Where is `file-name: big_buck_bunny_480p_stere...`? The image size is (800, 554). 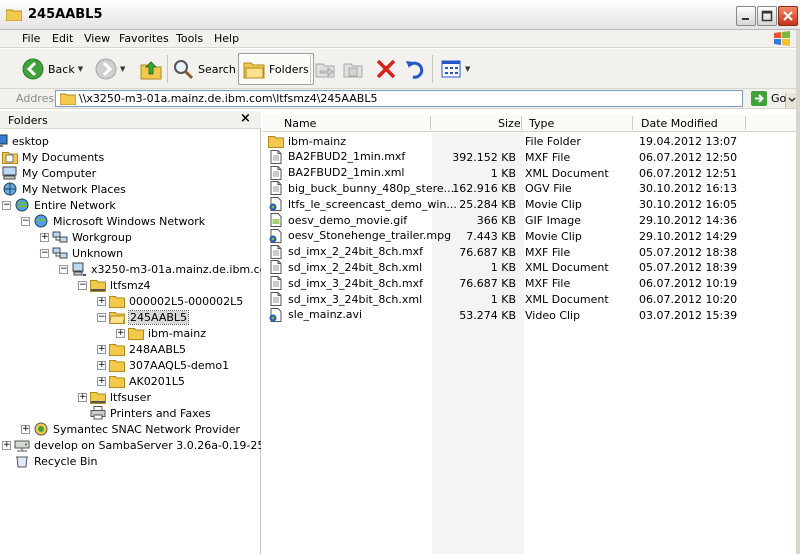 file-name: big_buck_bunny_480p_stere... is located at coordinates (371, 188).